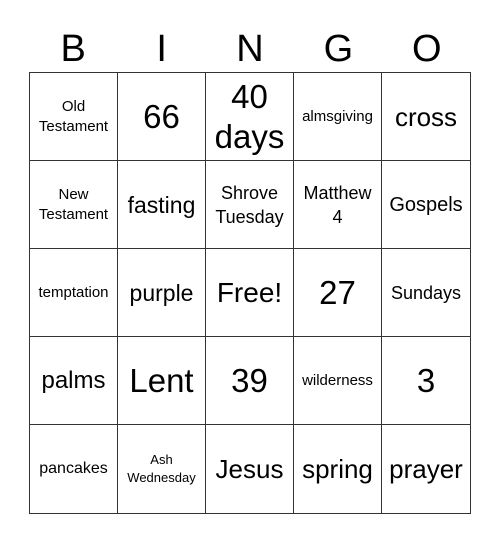 This screenshot has height=544, width=500. I want to click on bingo-cell: Shrove Tuesday, so click(250, 205).